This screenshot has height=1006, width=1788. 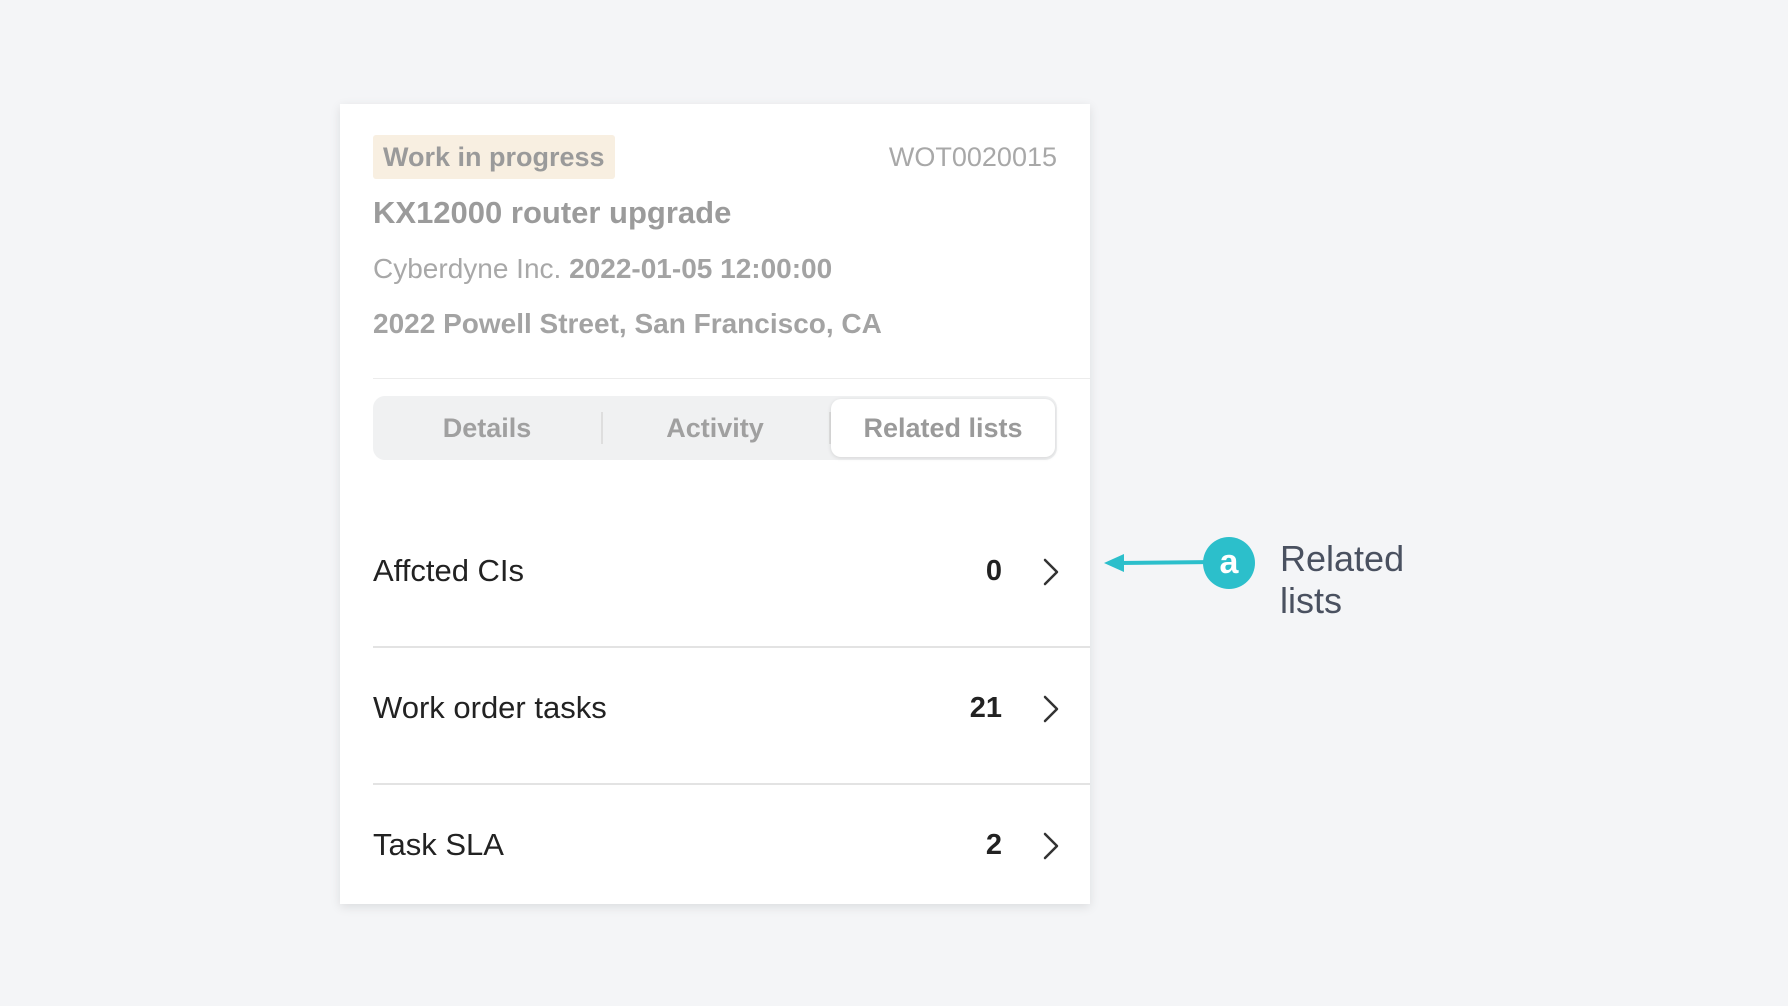 I want to click on work-order-number: WOT0020015, so click(x=972, y=157).